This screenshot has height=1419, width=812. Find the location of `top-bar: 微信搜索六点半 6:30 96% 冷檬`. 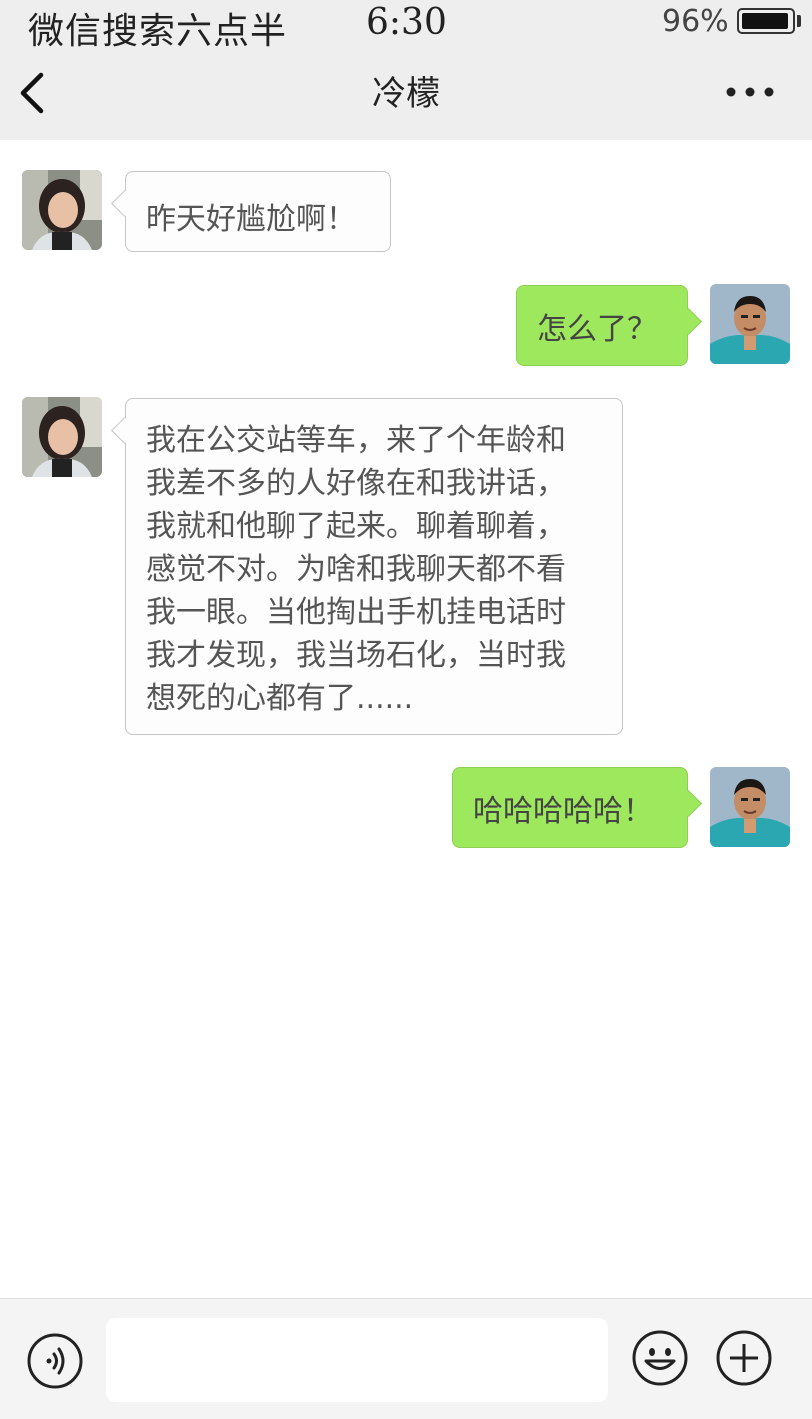

top-bar: 微信搜索六点半 6:30 96% 冷檬 is located at coordinates (406, 70).